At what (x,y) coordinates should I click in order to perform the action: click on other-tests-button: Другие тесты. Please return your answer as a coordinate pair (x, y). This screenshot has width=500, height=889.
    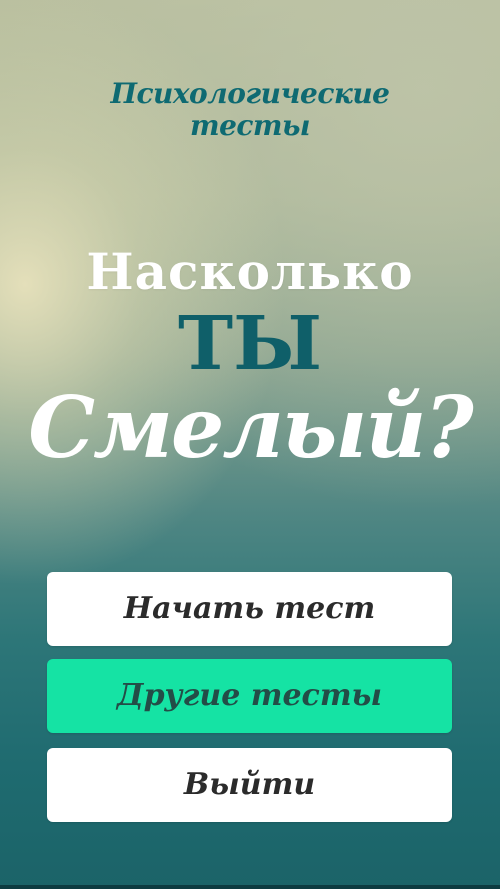
    Looking at the image, I should click on (249, 696).